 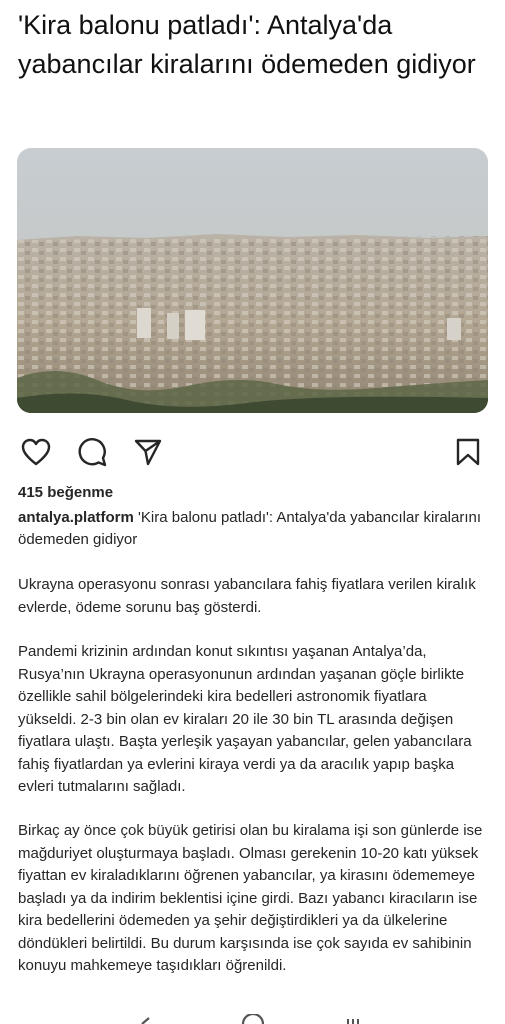 I want to click on share-button, so click(x=148, y=452).